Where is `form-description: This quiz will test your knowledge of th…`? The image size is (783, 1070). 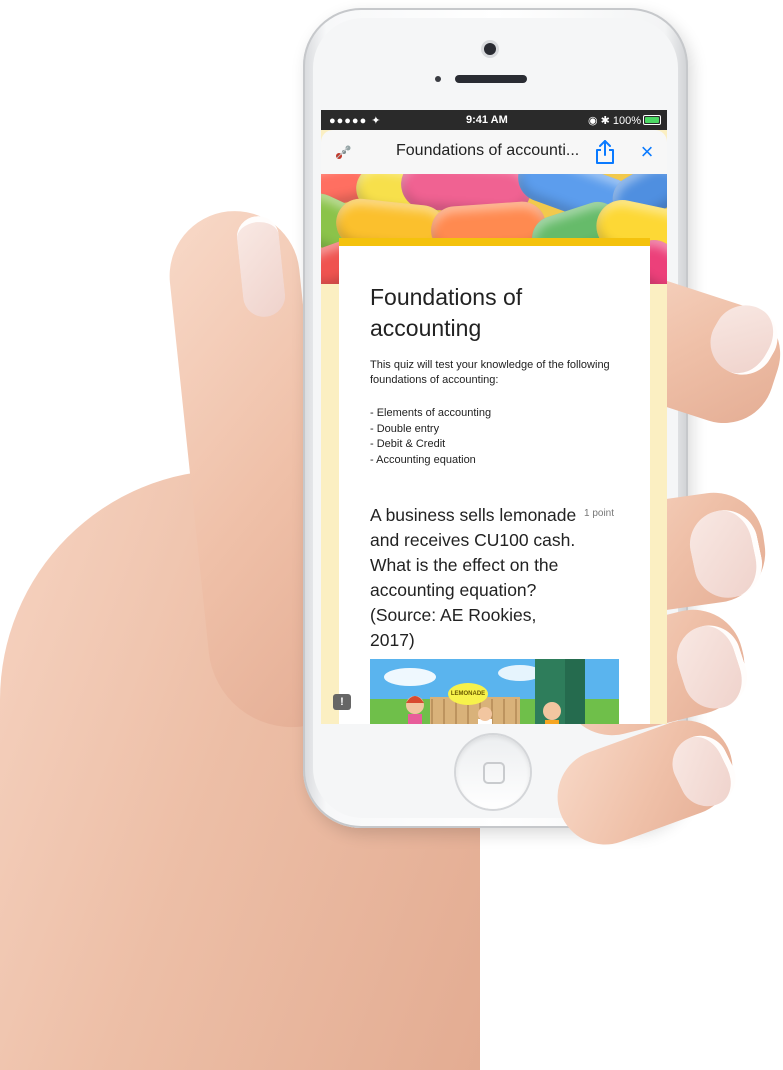 form-description: This quiz will test your knowledge of th… is located at coordinates (490, 372).